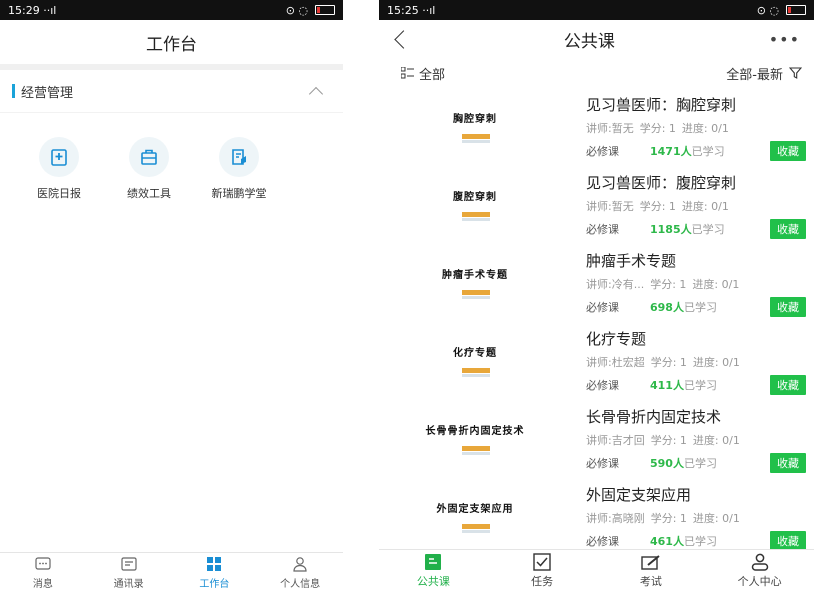 Image resolution: width=814 pixels, height=592 pixels. What do you see at coordinates (661, 105) in the screenshot?
I see `course-title: 见习兽医师：胸腔穿刺` at bounding box center [661, 105].